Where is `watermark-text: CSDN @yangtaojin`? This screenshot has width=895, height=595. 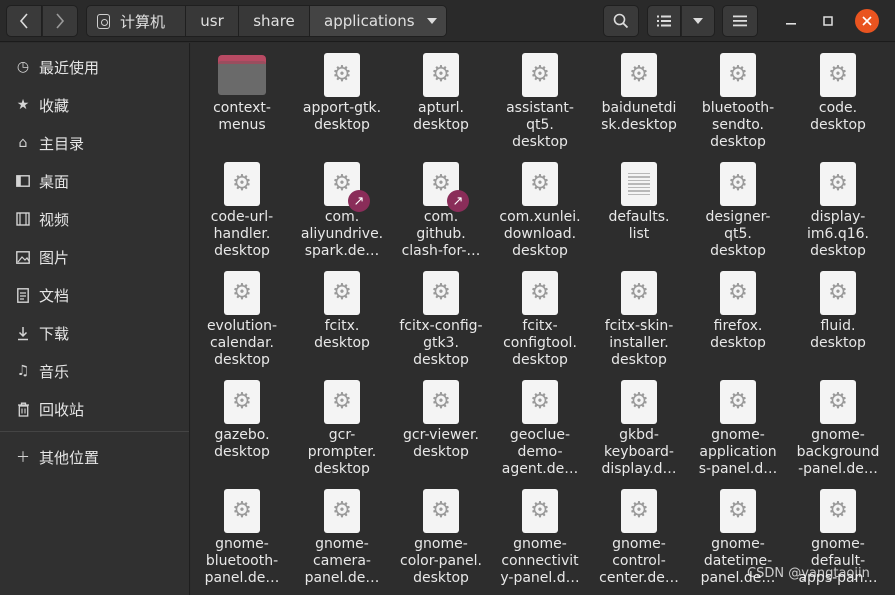
watermark-text: CSDN @yangtaojin is located at coordinates (808, 573).